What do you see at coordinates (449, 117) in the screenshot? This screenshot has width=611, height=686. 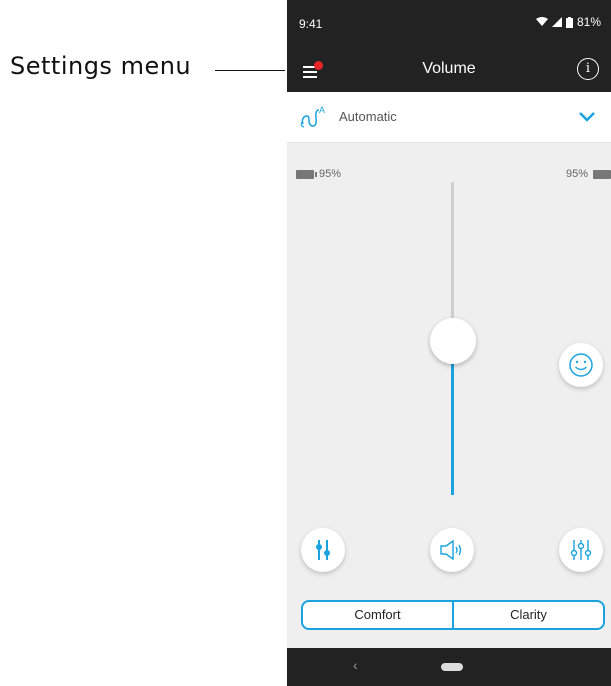 I see `program-selector: A Automatic` at bounding box center [449, 117].